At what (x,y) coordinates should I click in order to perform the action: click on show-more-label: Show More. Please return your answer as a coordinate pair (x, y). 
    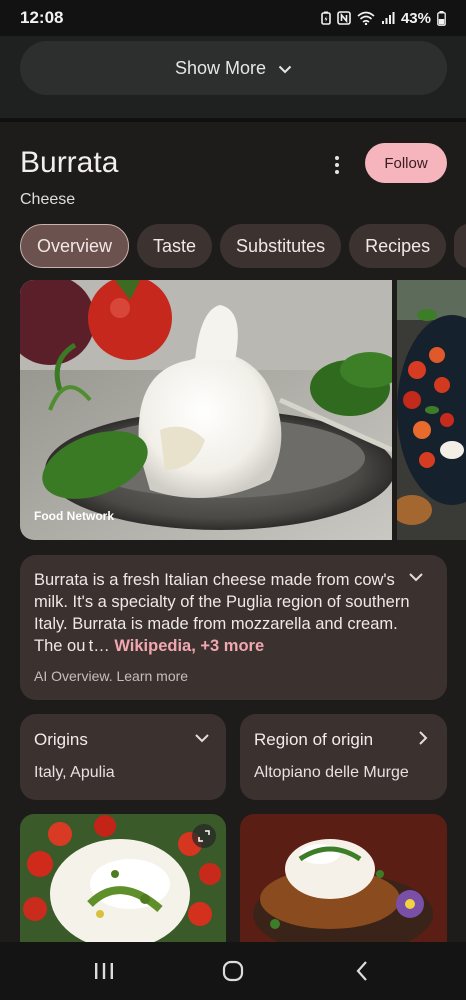
    Looking at the image, I should click on (220, 67).